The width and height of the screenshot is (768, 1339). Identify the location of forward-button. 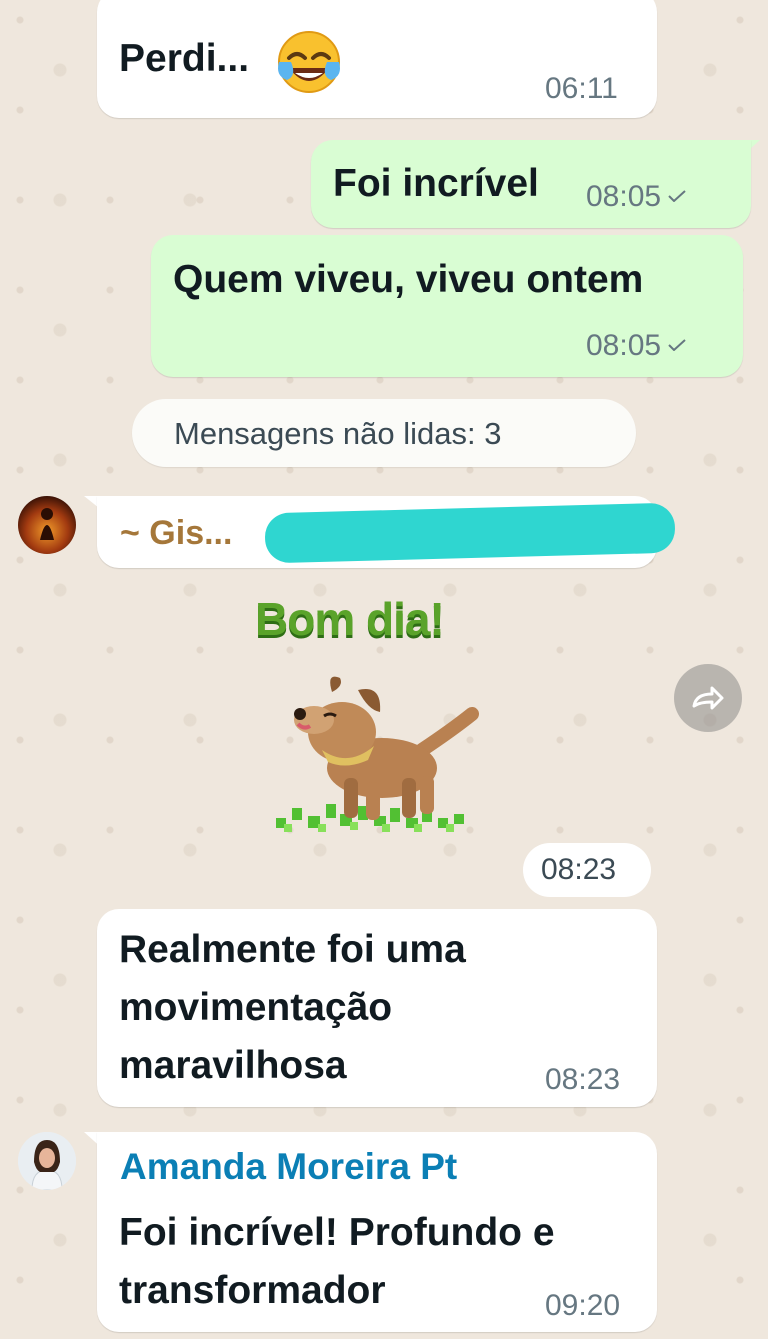
(708, 698).